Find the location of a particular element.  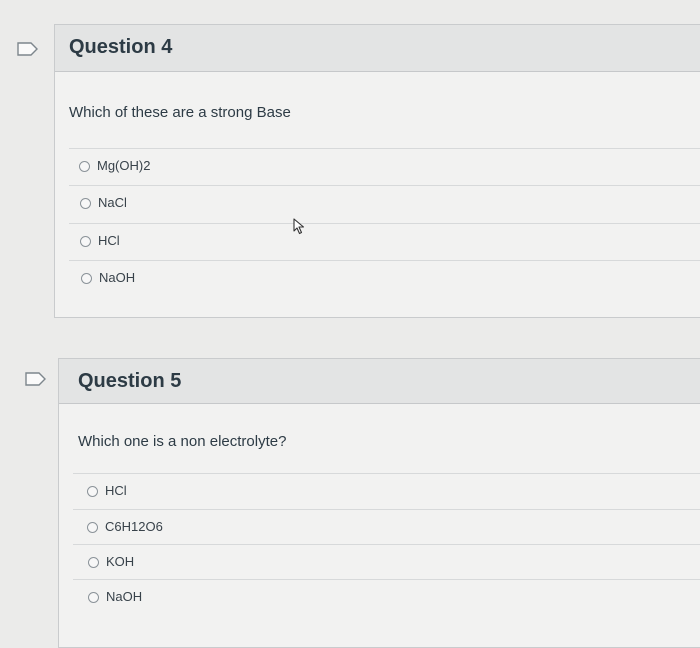

question-5-title: Question 5 is located at coordinates (130, 381).